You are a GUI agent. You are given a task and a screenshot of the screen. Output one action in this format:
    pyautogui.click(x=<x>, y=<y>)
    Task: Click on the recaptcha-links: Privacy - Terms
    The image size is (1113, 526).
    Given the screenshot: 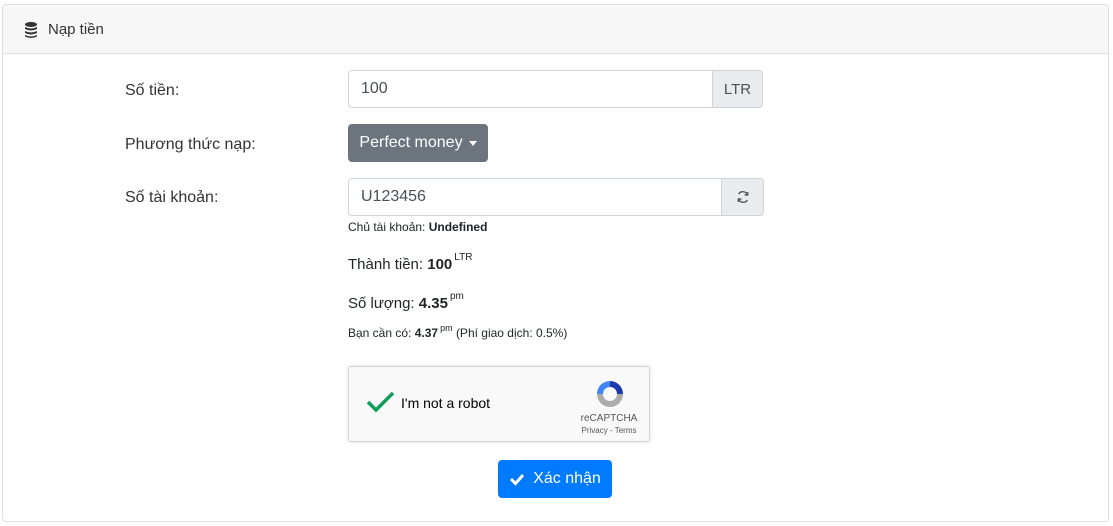 What is the action you would take?
    pyautogui.click(x=609, y=430)
    